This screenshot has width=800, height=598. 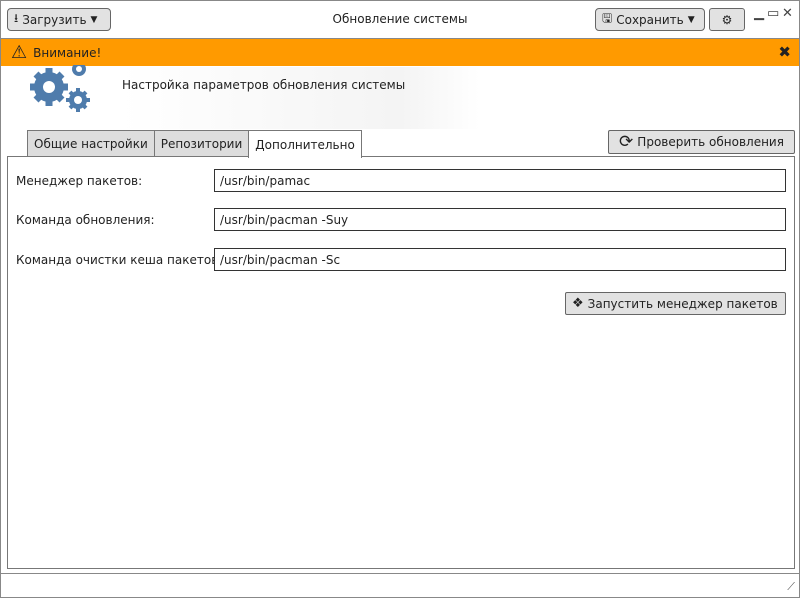 I want to click on save-label: Сохранить, so click(x=650, y=19).